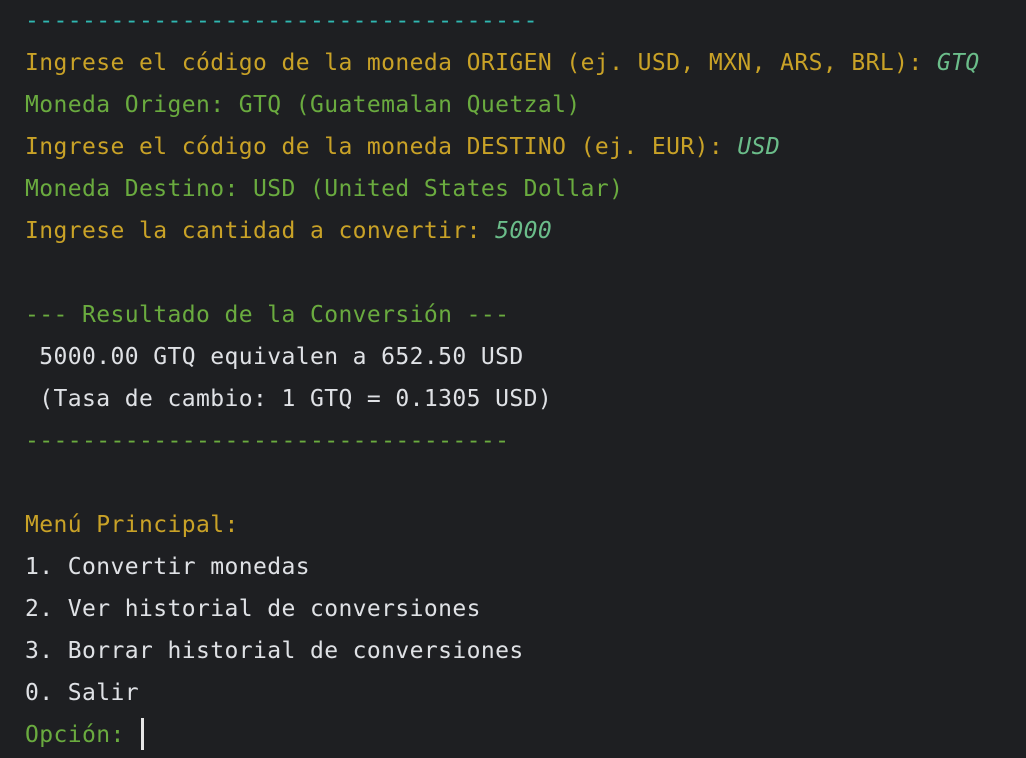 This screenshot has width=1026, height=758. What do you see at coordinates (267, 315) in the screenshot?
I see `result-header: --- Resultado de la Conversión ---` at bounding box center [267, 315].